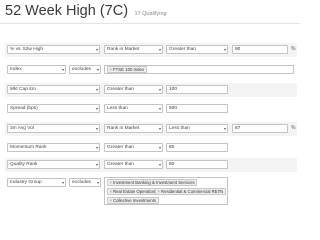 This screenshot has height=240, width=320. Describe the element at coordinates (53, 164) in the screenshot. I see `field-select: Quality Rank ▾` at that location.